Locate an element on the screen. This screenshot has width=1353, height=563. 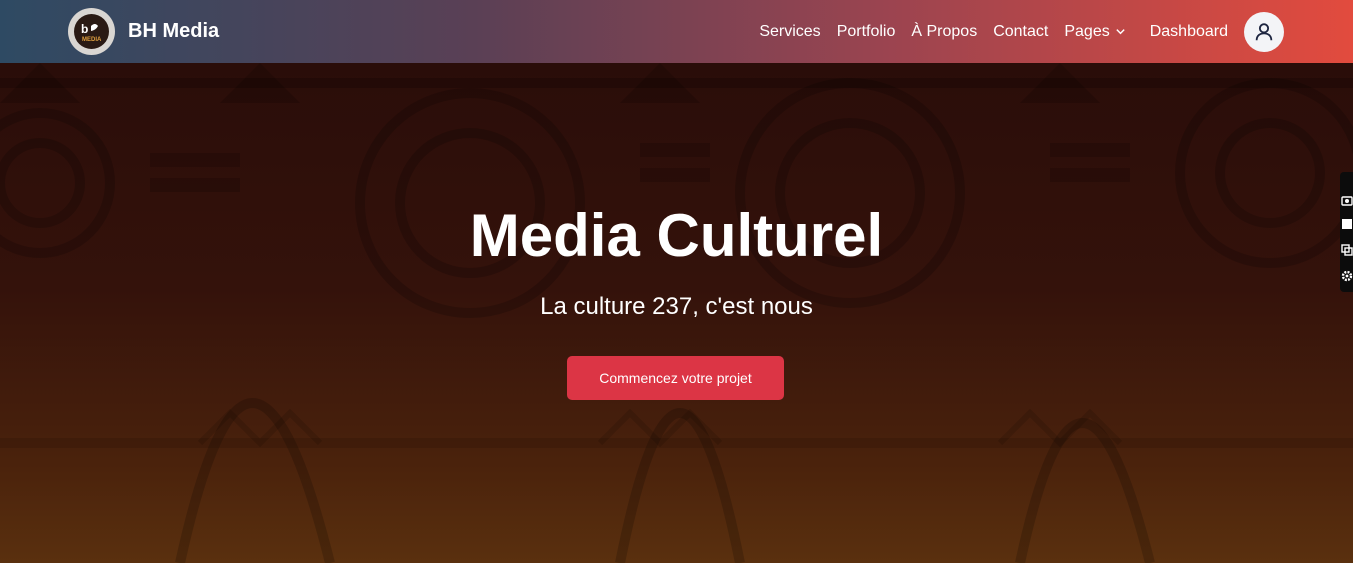
user-icon is located at coordinates (1264, 32).